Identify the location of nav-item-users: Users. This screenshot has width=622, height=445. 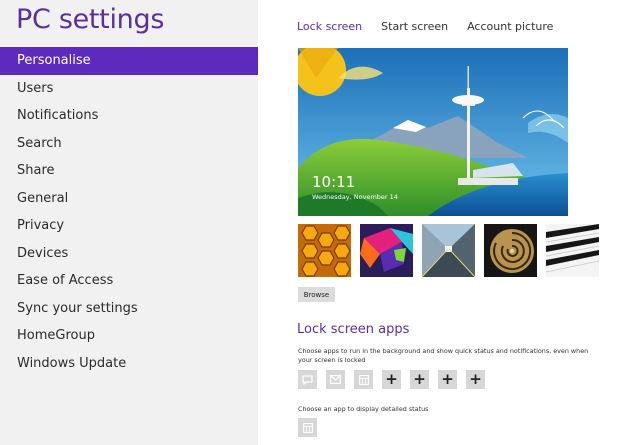
(129, 89).